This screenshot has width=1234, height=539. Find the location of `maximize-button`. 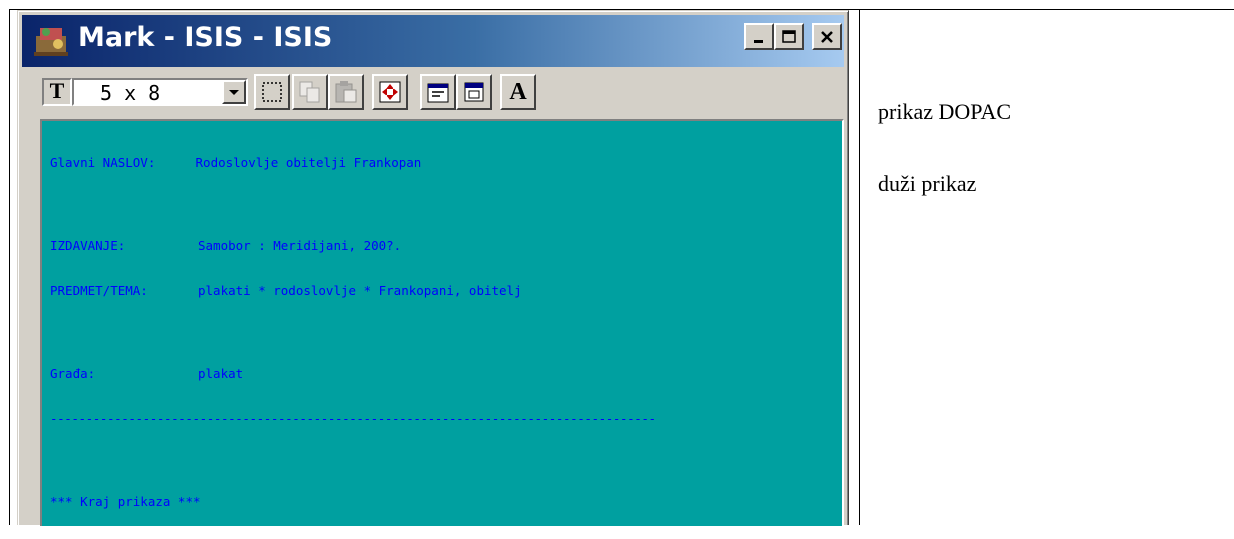

maximize-button is located at coordinates (789, 36).